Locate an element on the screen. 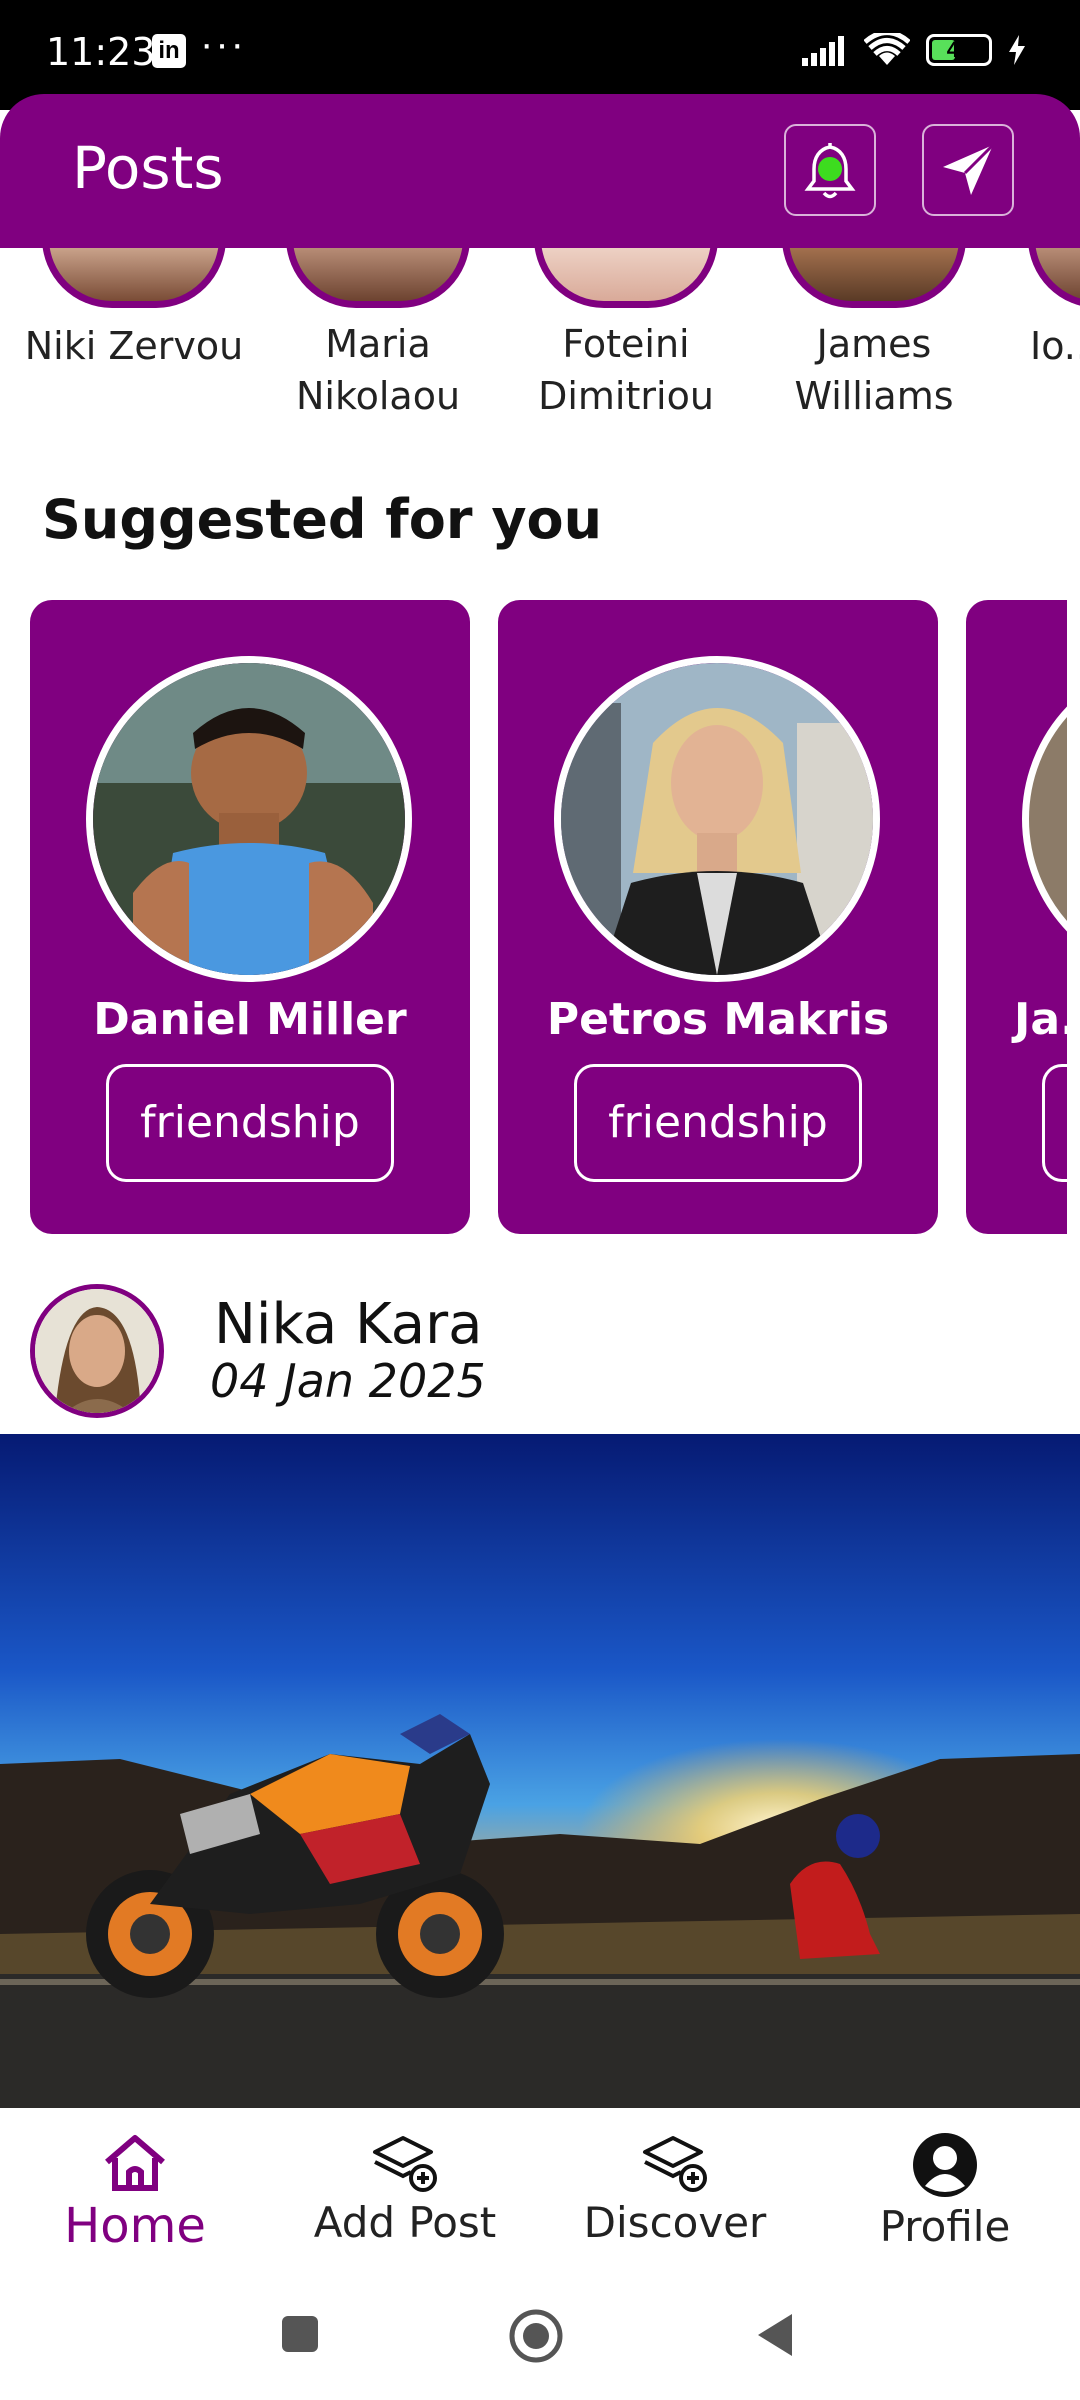 The width and height of the screenshot is (1080, 2400). home-icon is located at coordinates (135, 2163).